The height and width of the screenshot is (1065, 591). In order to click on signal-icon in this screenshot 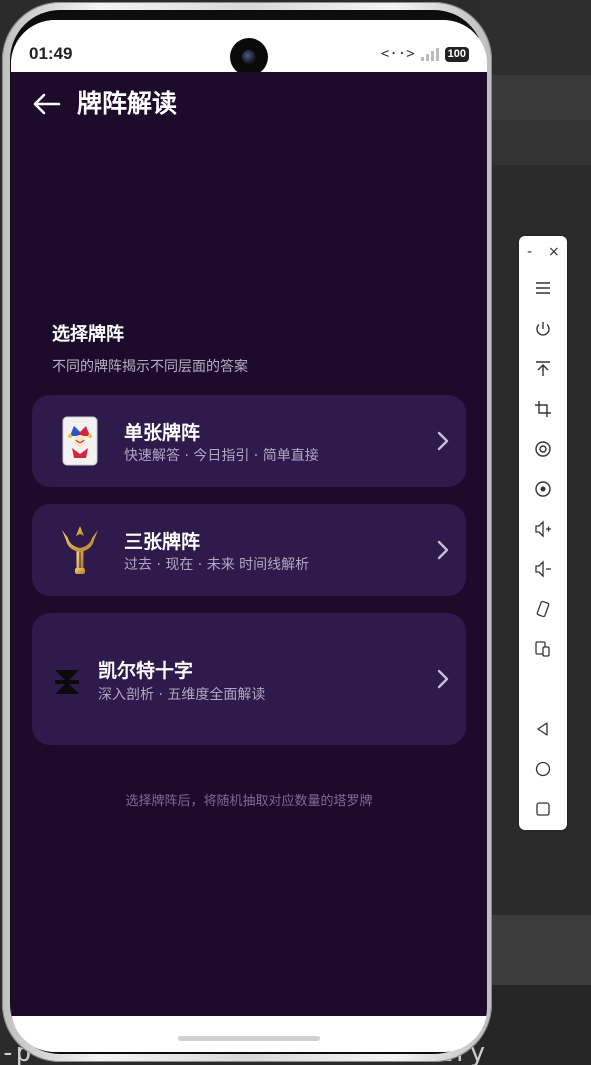, I will do `click(429, 54)`.